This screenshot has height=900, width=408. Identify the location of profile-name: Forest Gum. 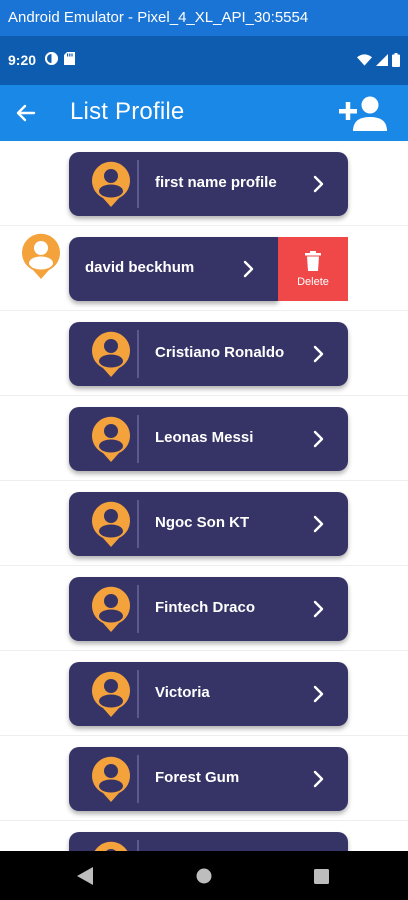
(197, 777).